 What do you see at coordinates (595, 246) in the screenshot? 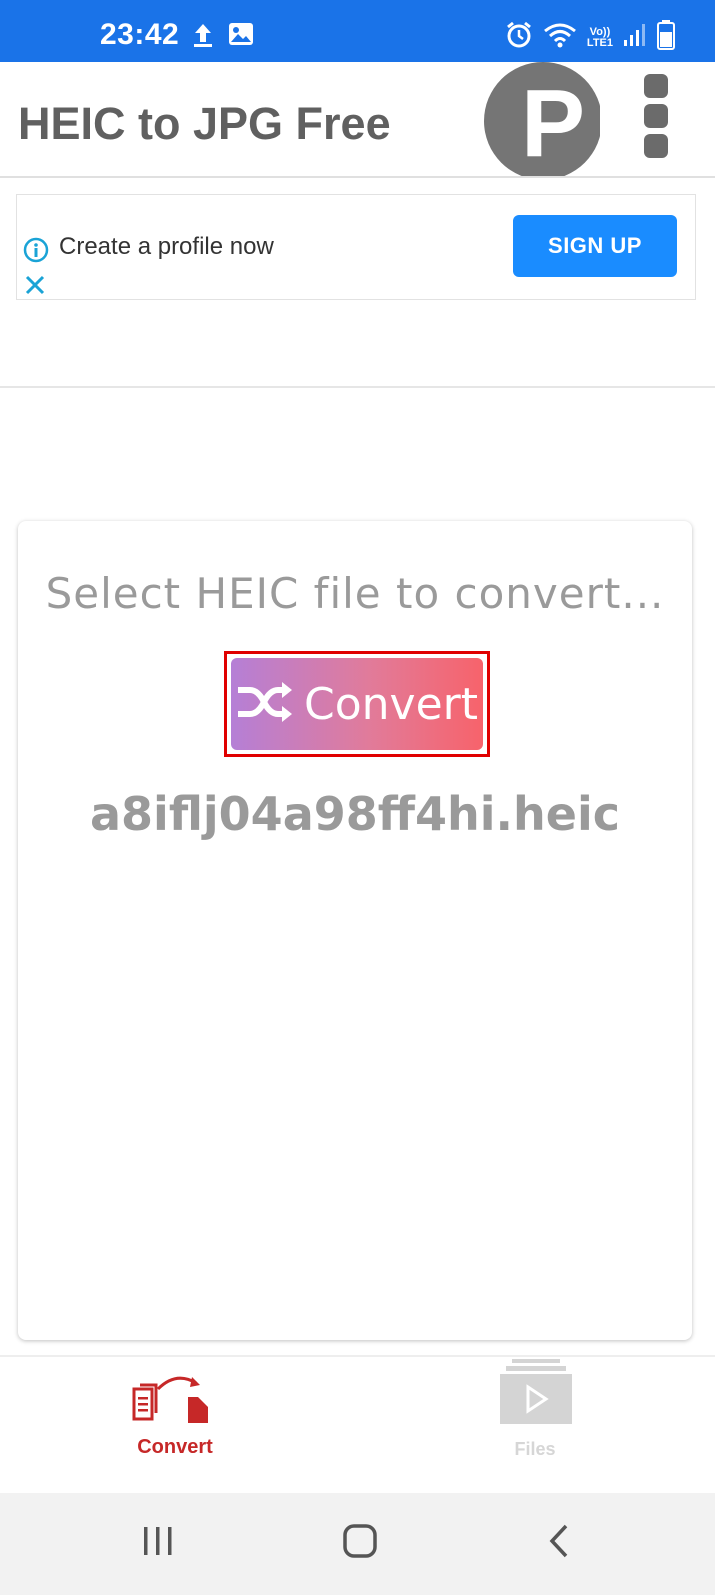
I see `sign-up-button: SIGN UP` at bounding box center [595, 246].